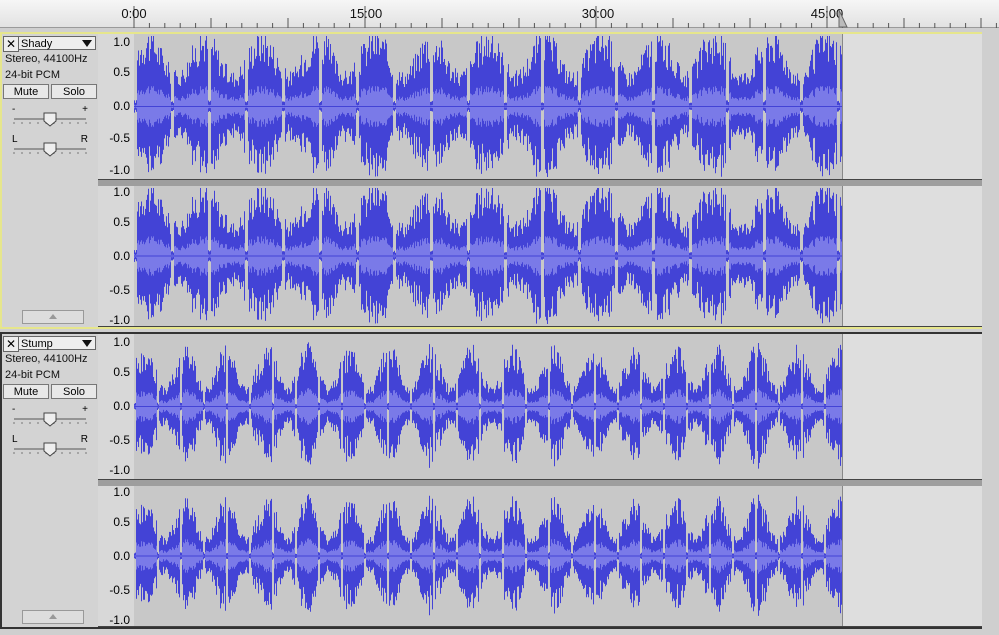 The width and height of the screenshot is (999, 635). I want to click on timeline-ruler: 0:00 15:00 30:00 45:00, so click(499, 14).